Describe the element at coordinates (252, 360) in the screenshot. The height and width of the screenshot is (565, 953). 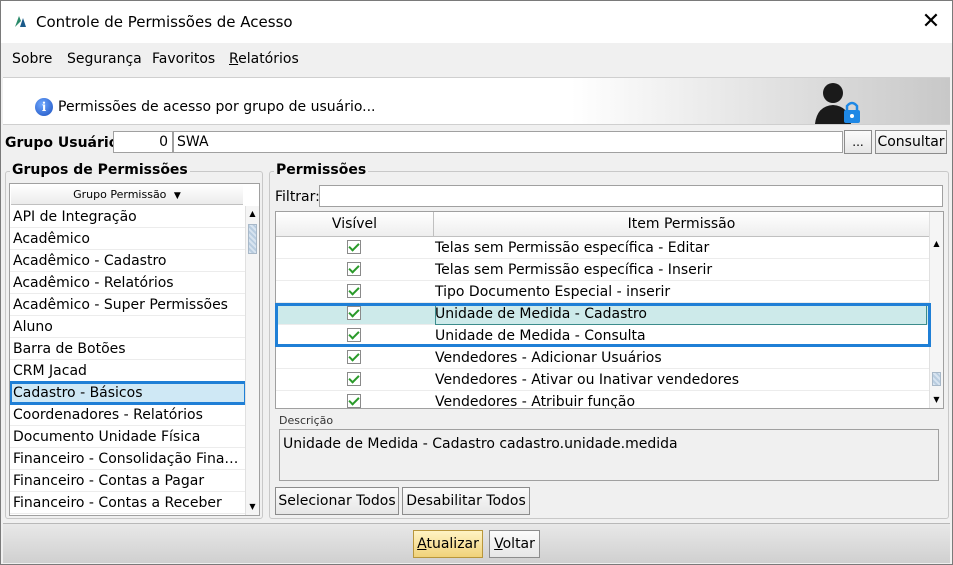
I see `groups-scrollbar: ▲ ▼` at that location.